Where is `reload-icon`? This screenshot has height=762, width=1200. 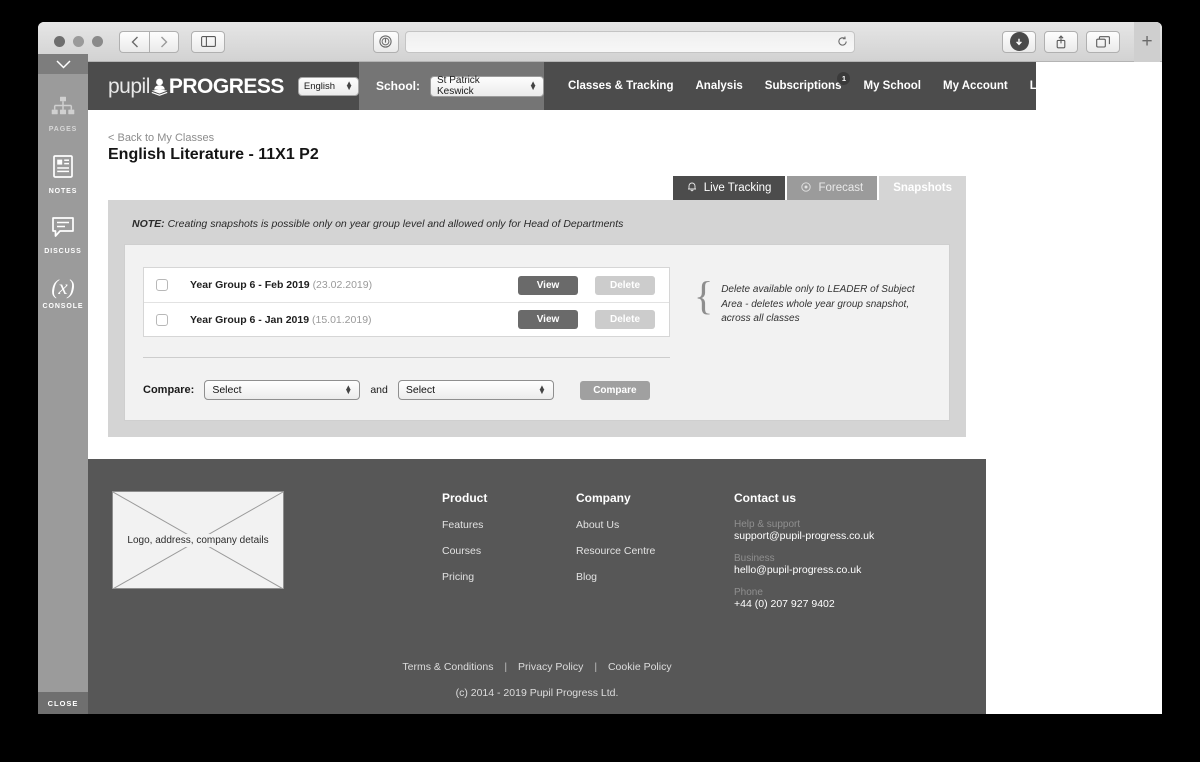 reload-icon is located at coordinates (842, 41).